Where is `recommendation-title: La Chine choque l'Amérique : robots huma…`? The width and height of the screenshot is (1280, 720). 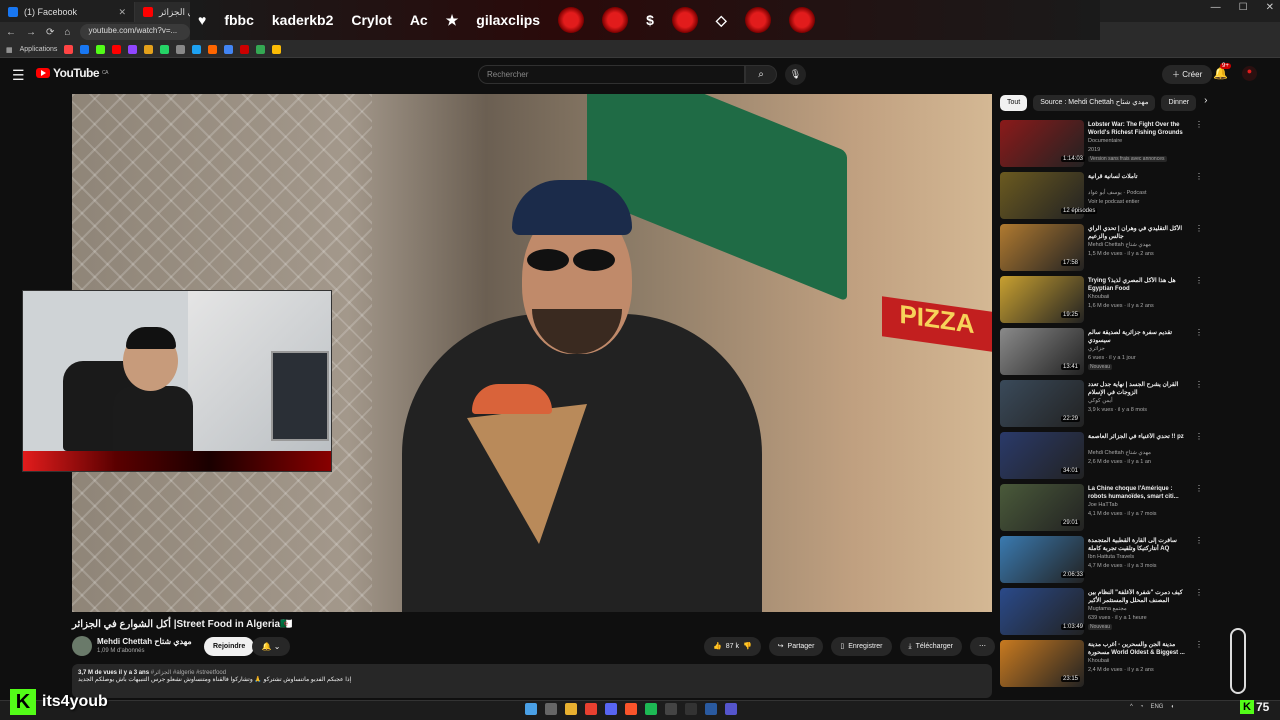 recommendation-title: La Chine choque l'Amérique : robots huma… is located at coordinates (1139, 493).